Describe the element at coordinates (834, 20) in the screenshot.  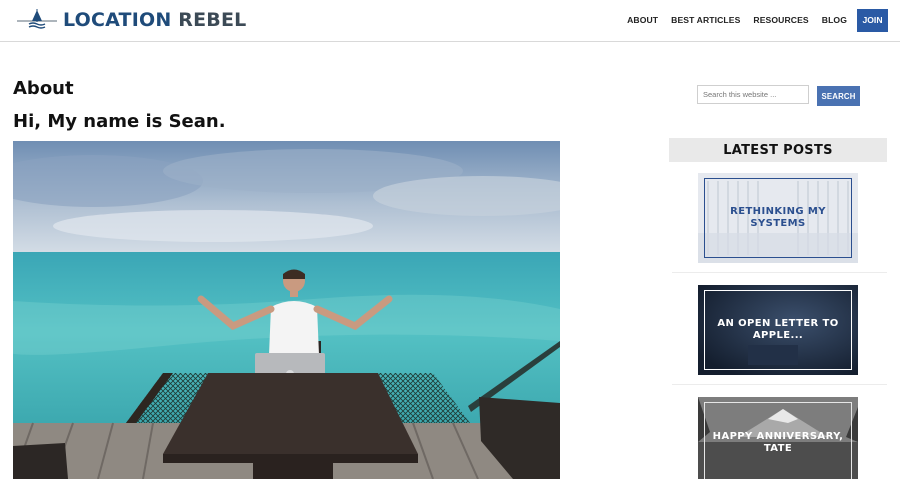
I see `nav-item-blog: BLOG` at that location.